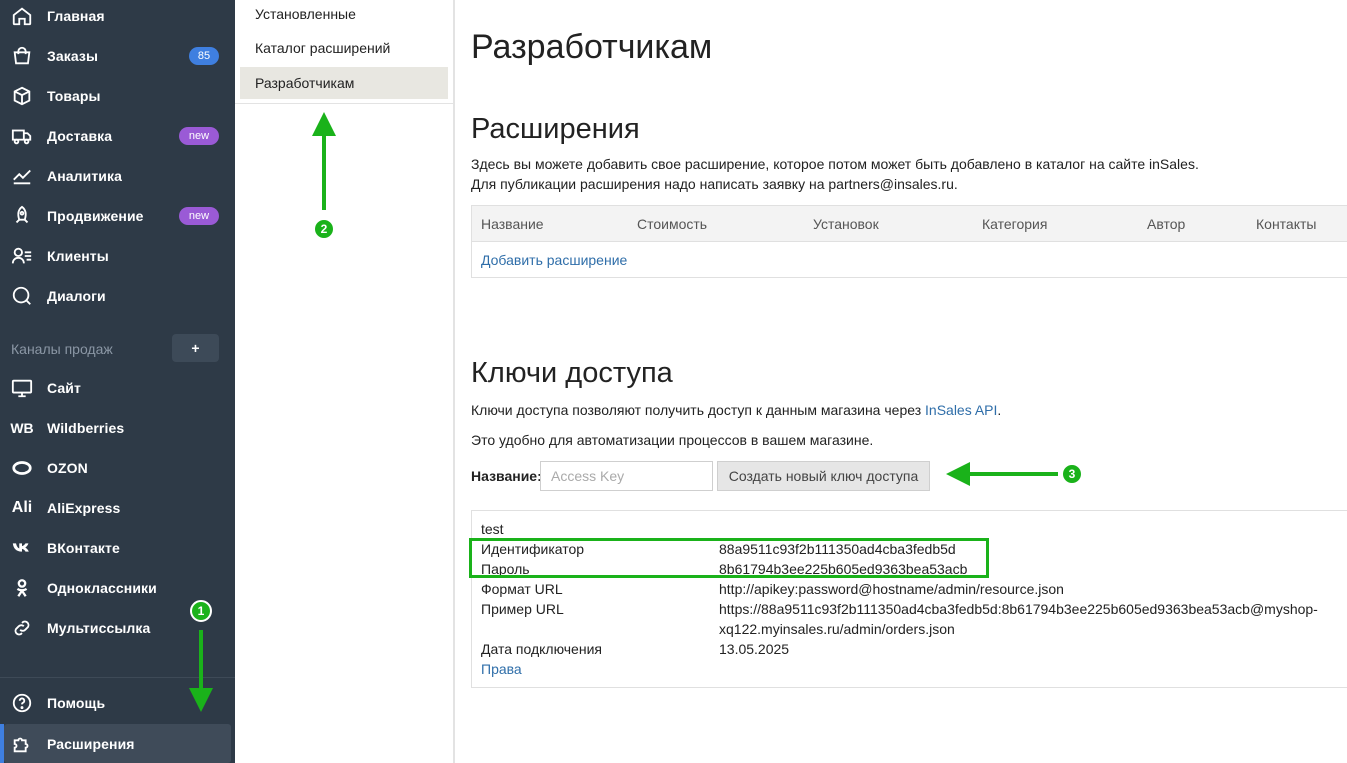 The image size is (1347, 763). Describe the element at coordinates (1072, 474) in the screenshot. I see `annotation-marker-3: 3` at that location.